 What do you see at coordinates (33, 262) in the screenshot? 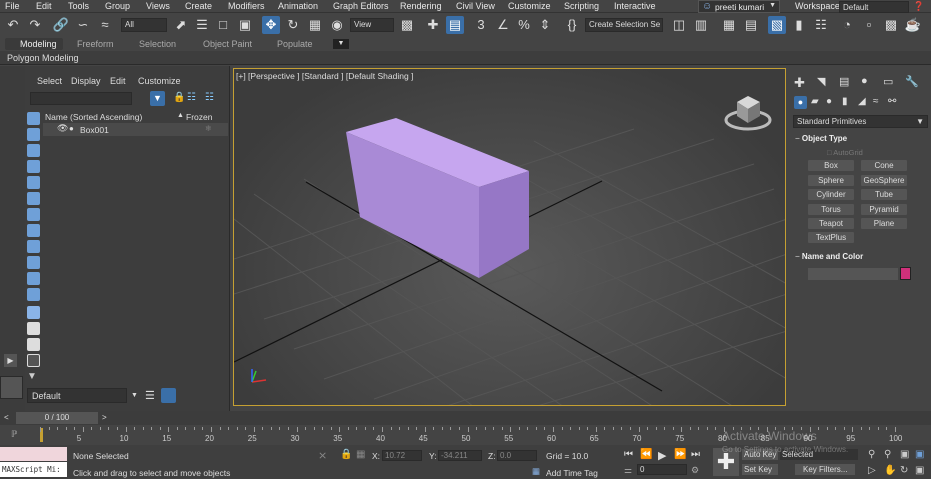
I see `bones-icon` at bounding box center [33, 262].